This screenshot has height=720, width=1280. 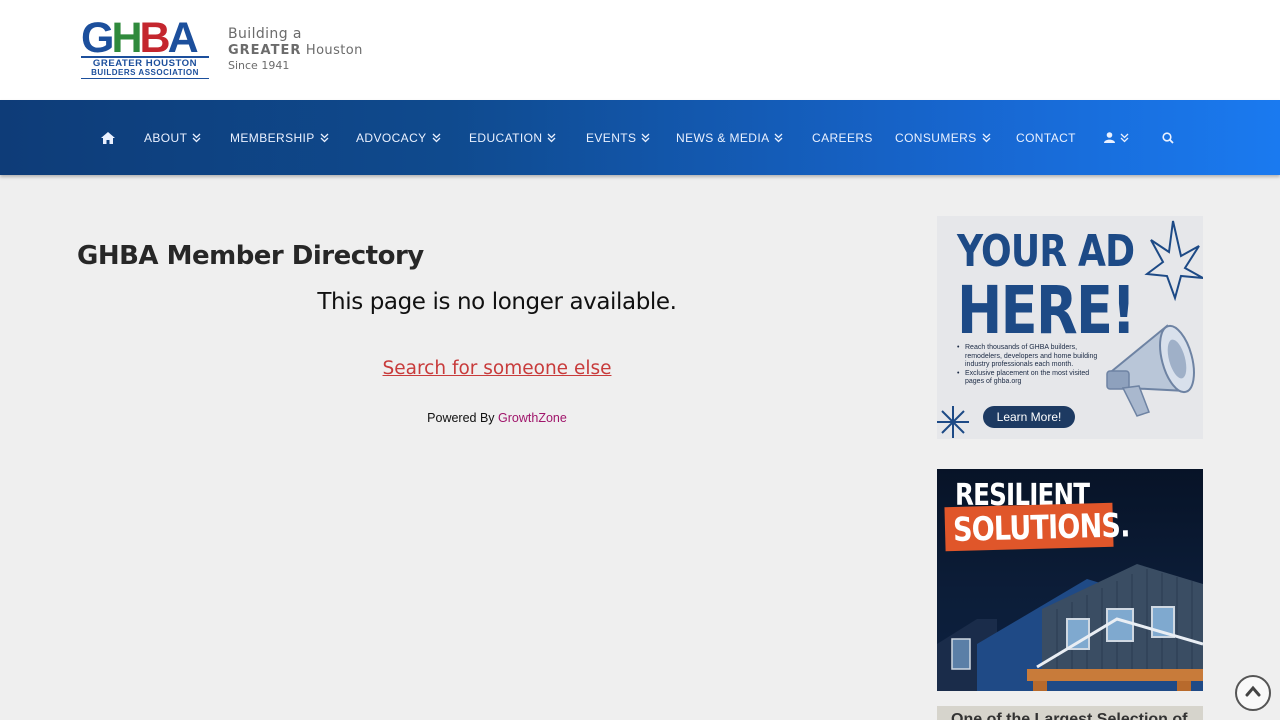 What do you see at coordinates (265, 50) in the screenshot?
I see `tagline-bold: GREATER` at bounding box center [265, 50].